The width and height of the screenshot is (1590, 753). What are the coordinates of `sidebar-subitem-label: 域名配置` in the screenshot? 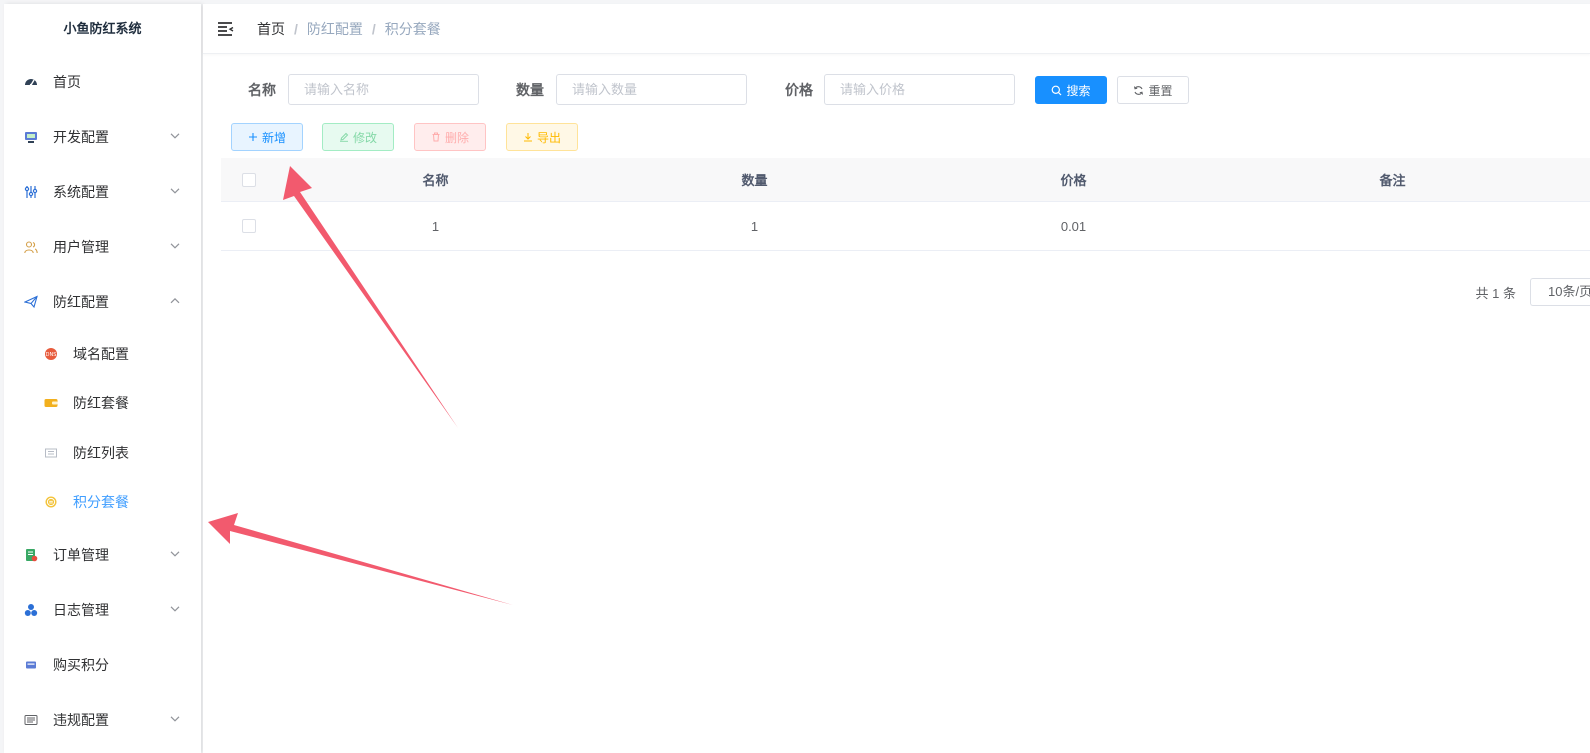 It's located at (101, 353).